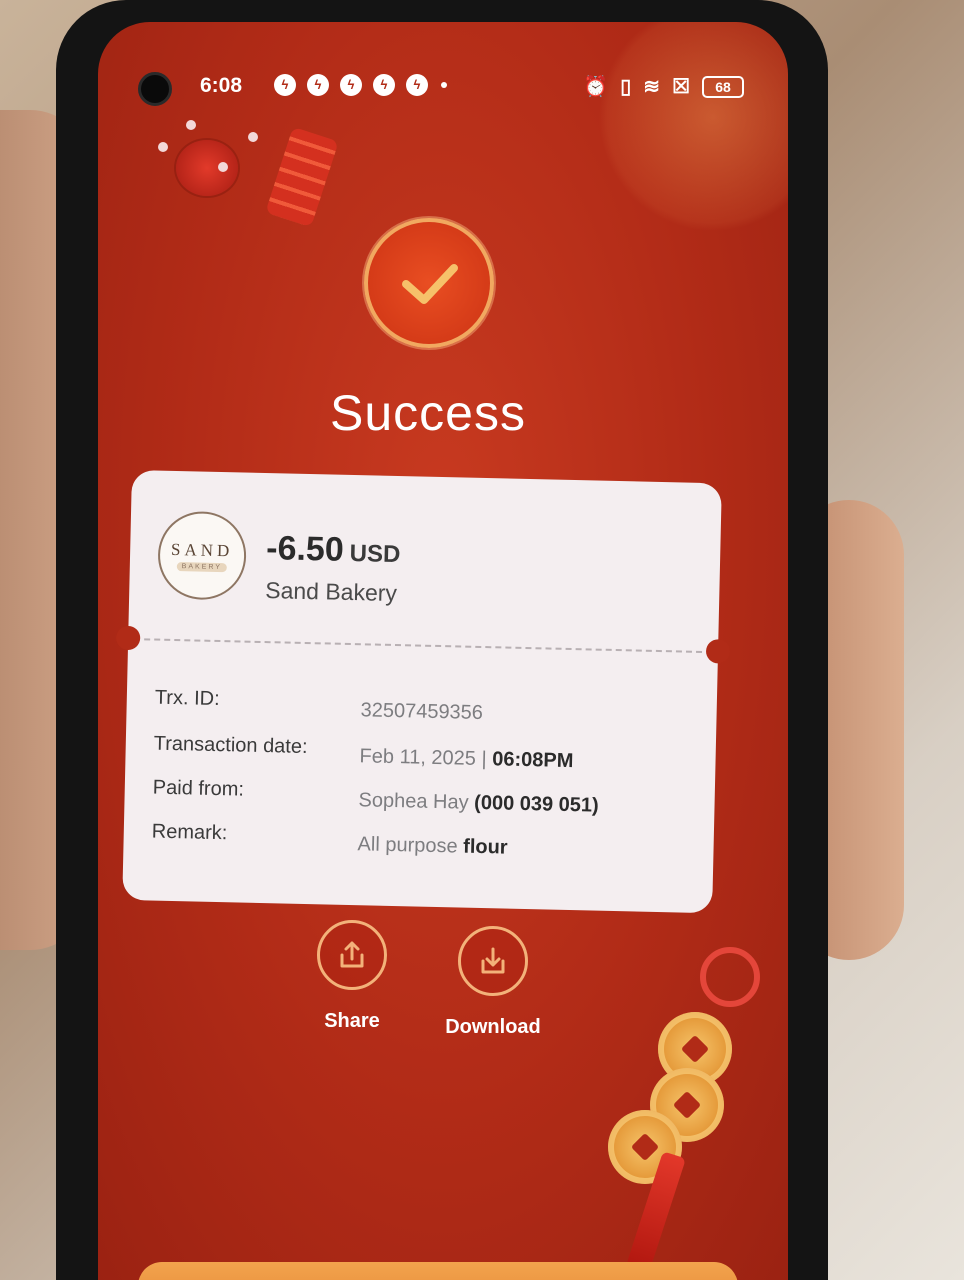 Image resolution: width=964 pixels, height=1280 pixels. I want to click on download-icon, so click(493, 960).